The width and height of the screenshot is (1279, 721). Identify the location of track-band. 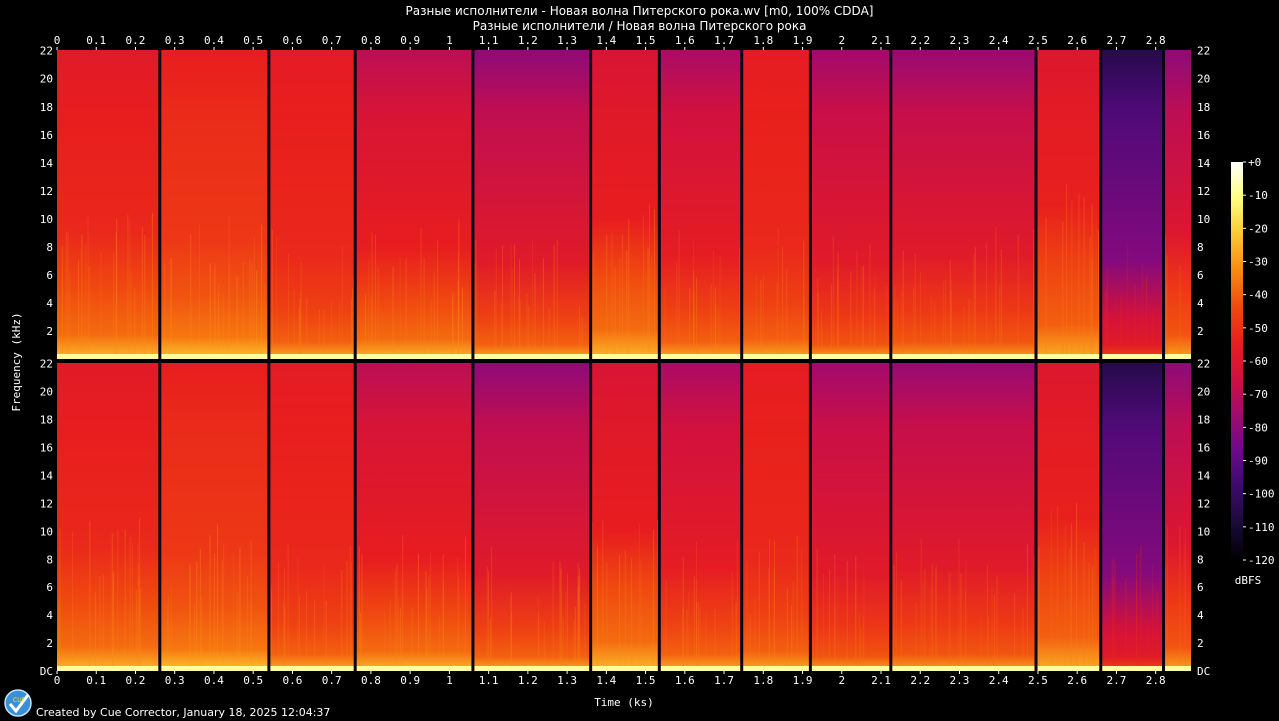
(1132, 204).